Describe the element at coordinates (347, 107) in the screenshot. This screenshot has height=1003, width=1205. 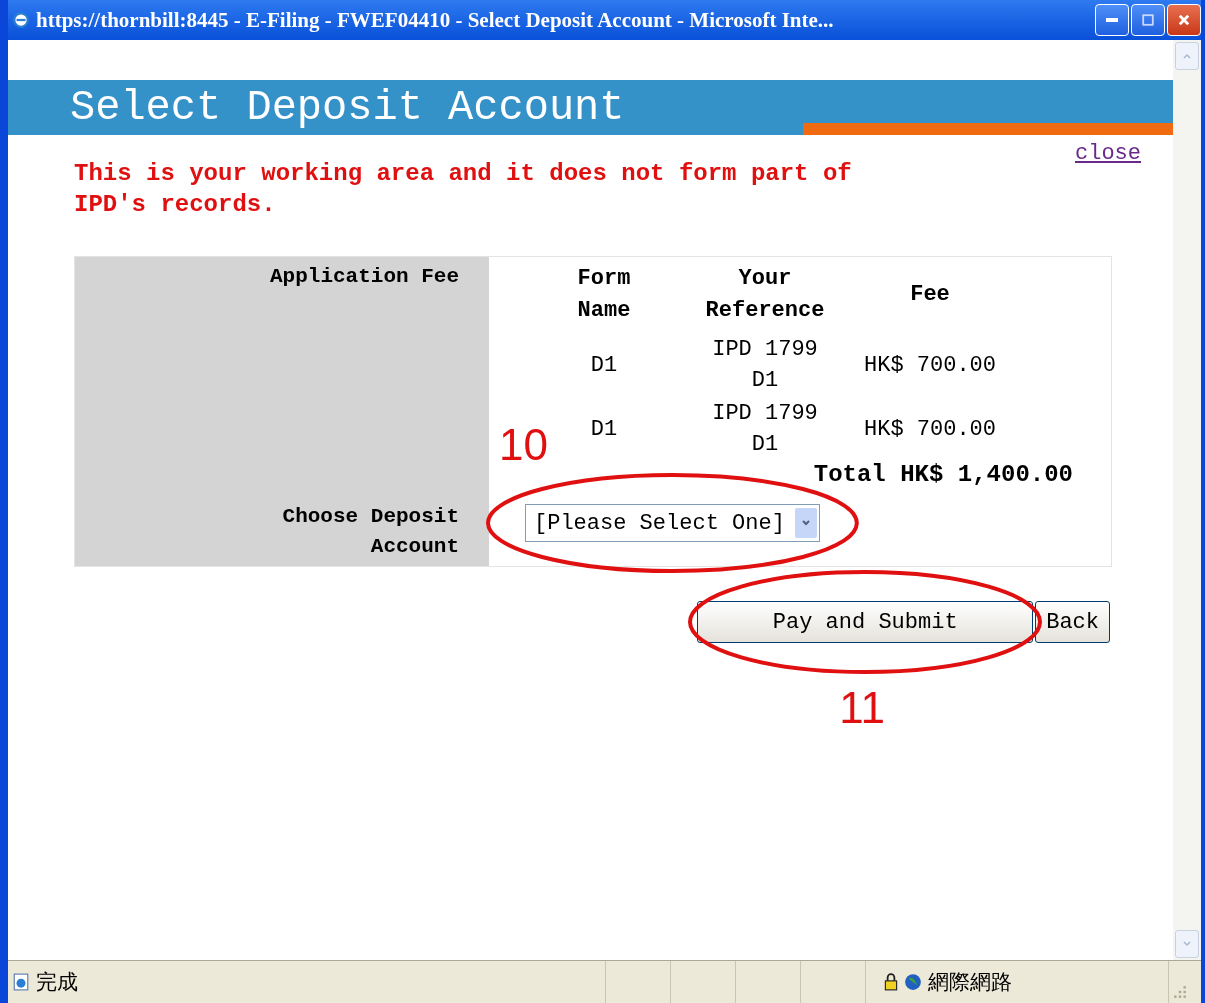
I see `page-title: Select Deposit Account` at that location.